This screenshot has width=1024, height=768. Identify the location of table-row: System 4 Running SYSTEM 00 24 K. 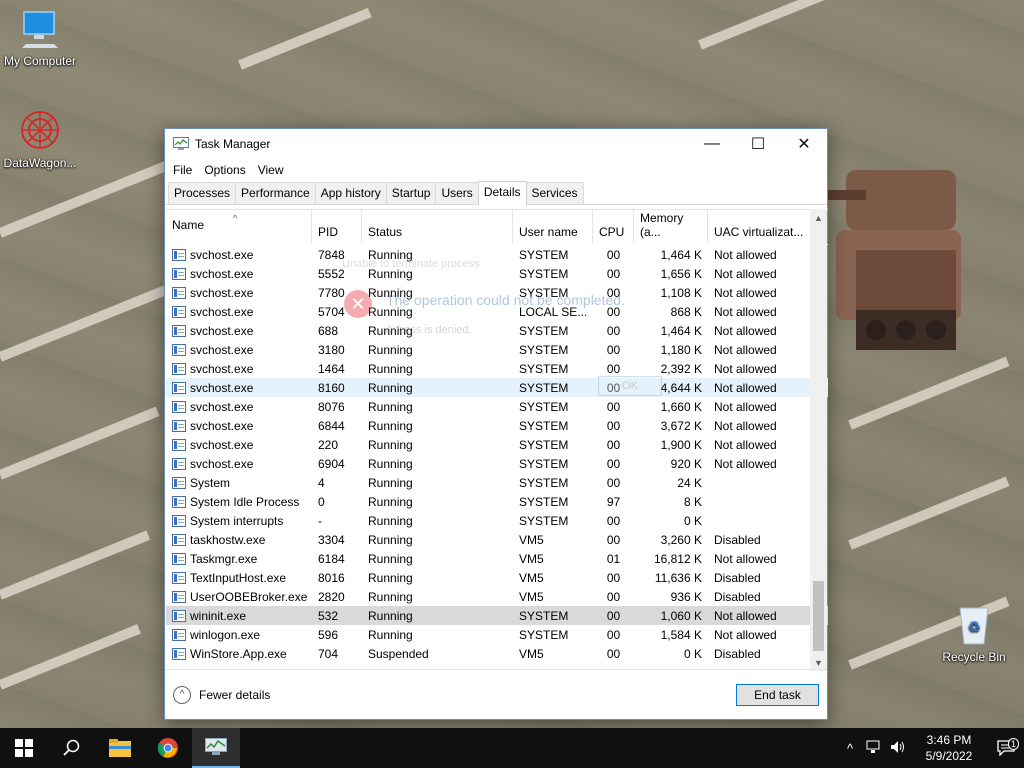
(497, 482).